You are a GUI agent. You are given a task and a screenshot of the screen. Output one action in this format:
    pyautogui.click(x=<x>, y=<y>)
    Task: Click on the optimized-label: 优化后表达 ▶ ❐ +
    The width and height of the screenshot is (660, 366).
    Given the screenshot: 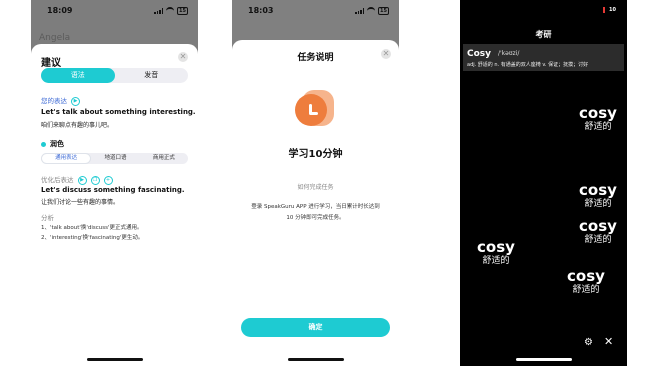 What is the action you would take?
    pyautogui.click(x=77, y=179)
    